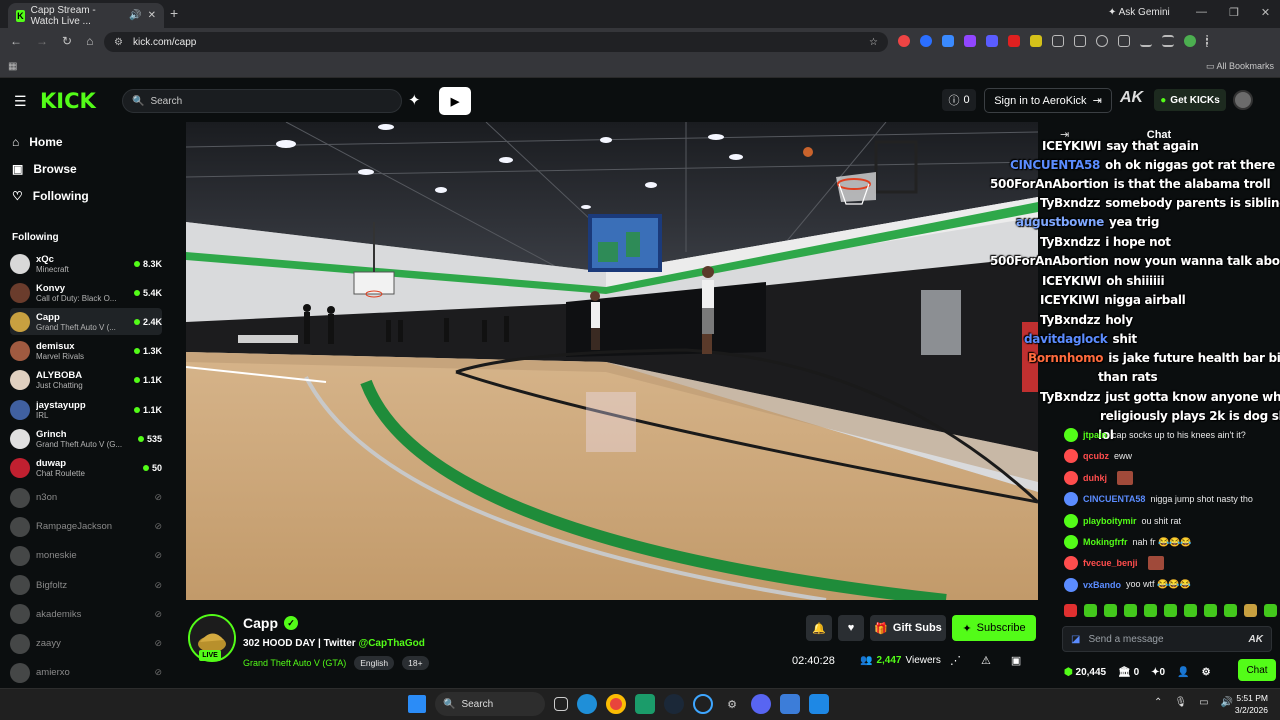 The width and height of the screenshot is (1280, 720). Describe the element at coordinates (1055, 165) in the screenshot. I see `chat-username: CINCUENTA58` at that location.